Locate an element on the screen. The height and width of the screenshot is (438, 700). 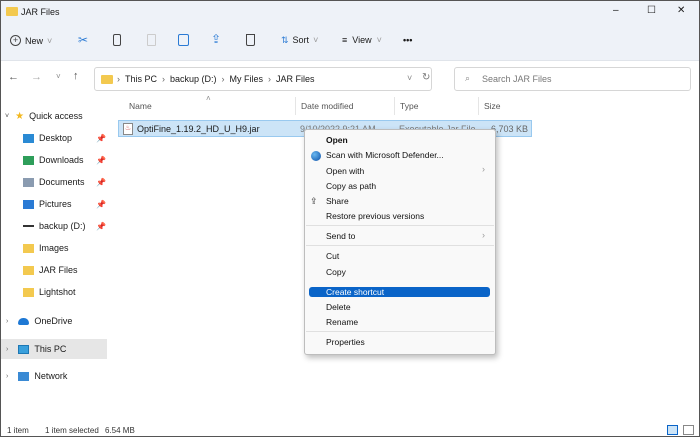
maximize-button: ☐ is located at coordinates (651, 10).